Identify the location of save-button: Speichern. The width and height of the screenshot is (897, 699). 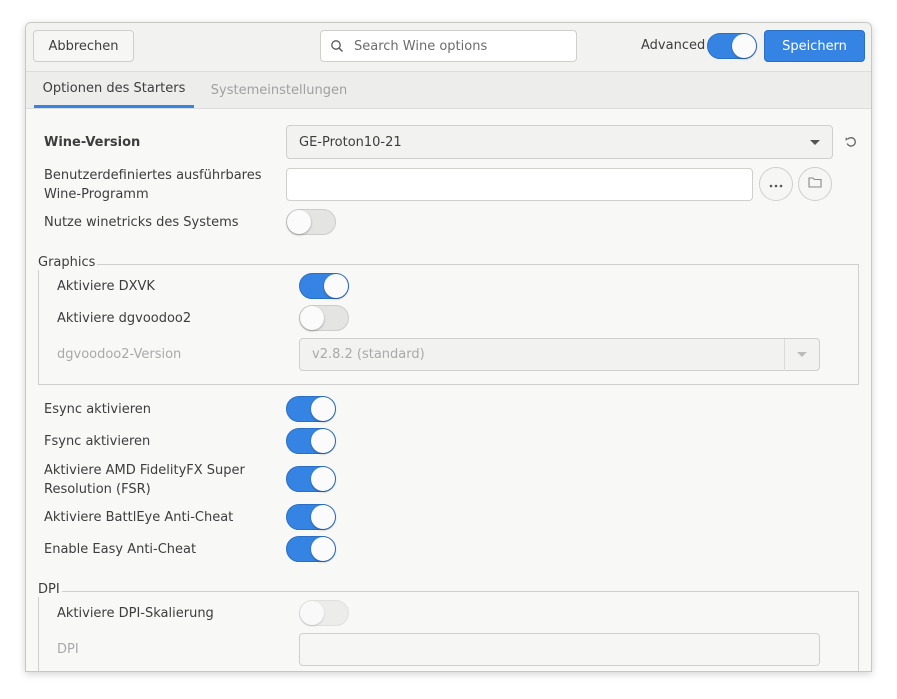
(814, 46).